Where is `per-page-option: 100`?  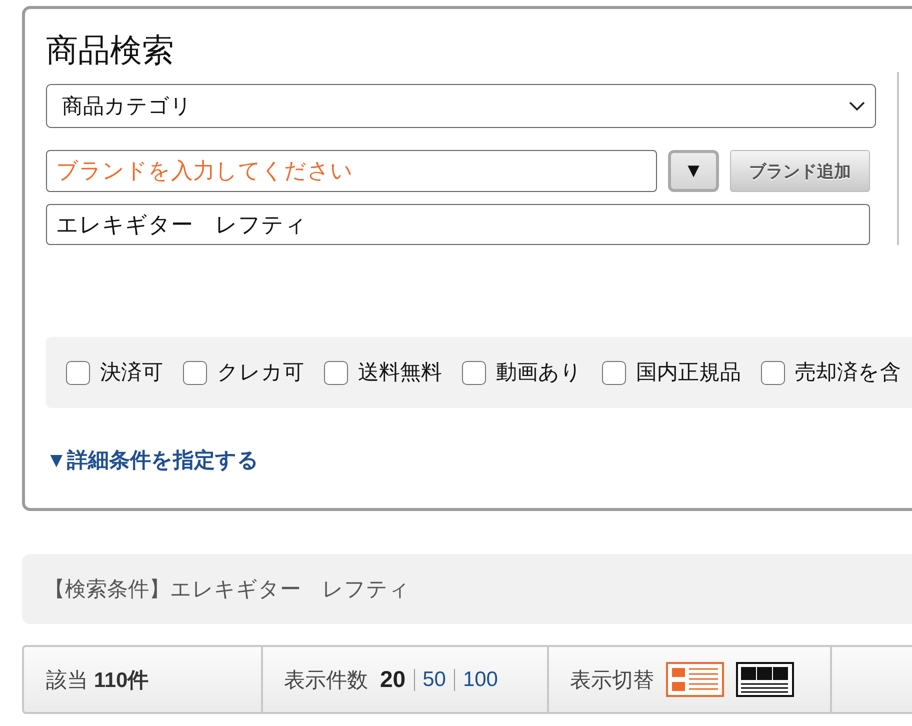
per-page-option: 100 is located at coordinates (480, 680).